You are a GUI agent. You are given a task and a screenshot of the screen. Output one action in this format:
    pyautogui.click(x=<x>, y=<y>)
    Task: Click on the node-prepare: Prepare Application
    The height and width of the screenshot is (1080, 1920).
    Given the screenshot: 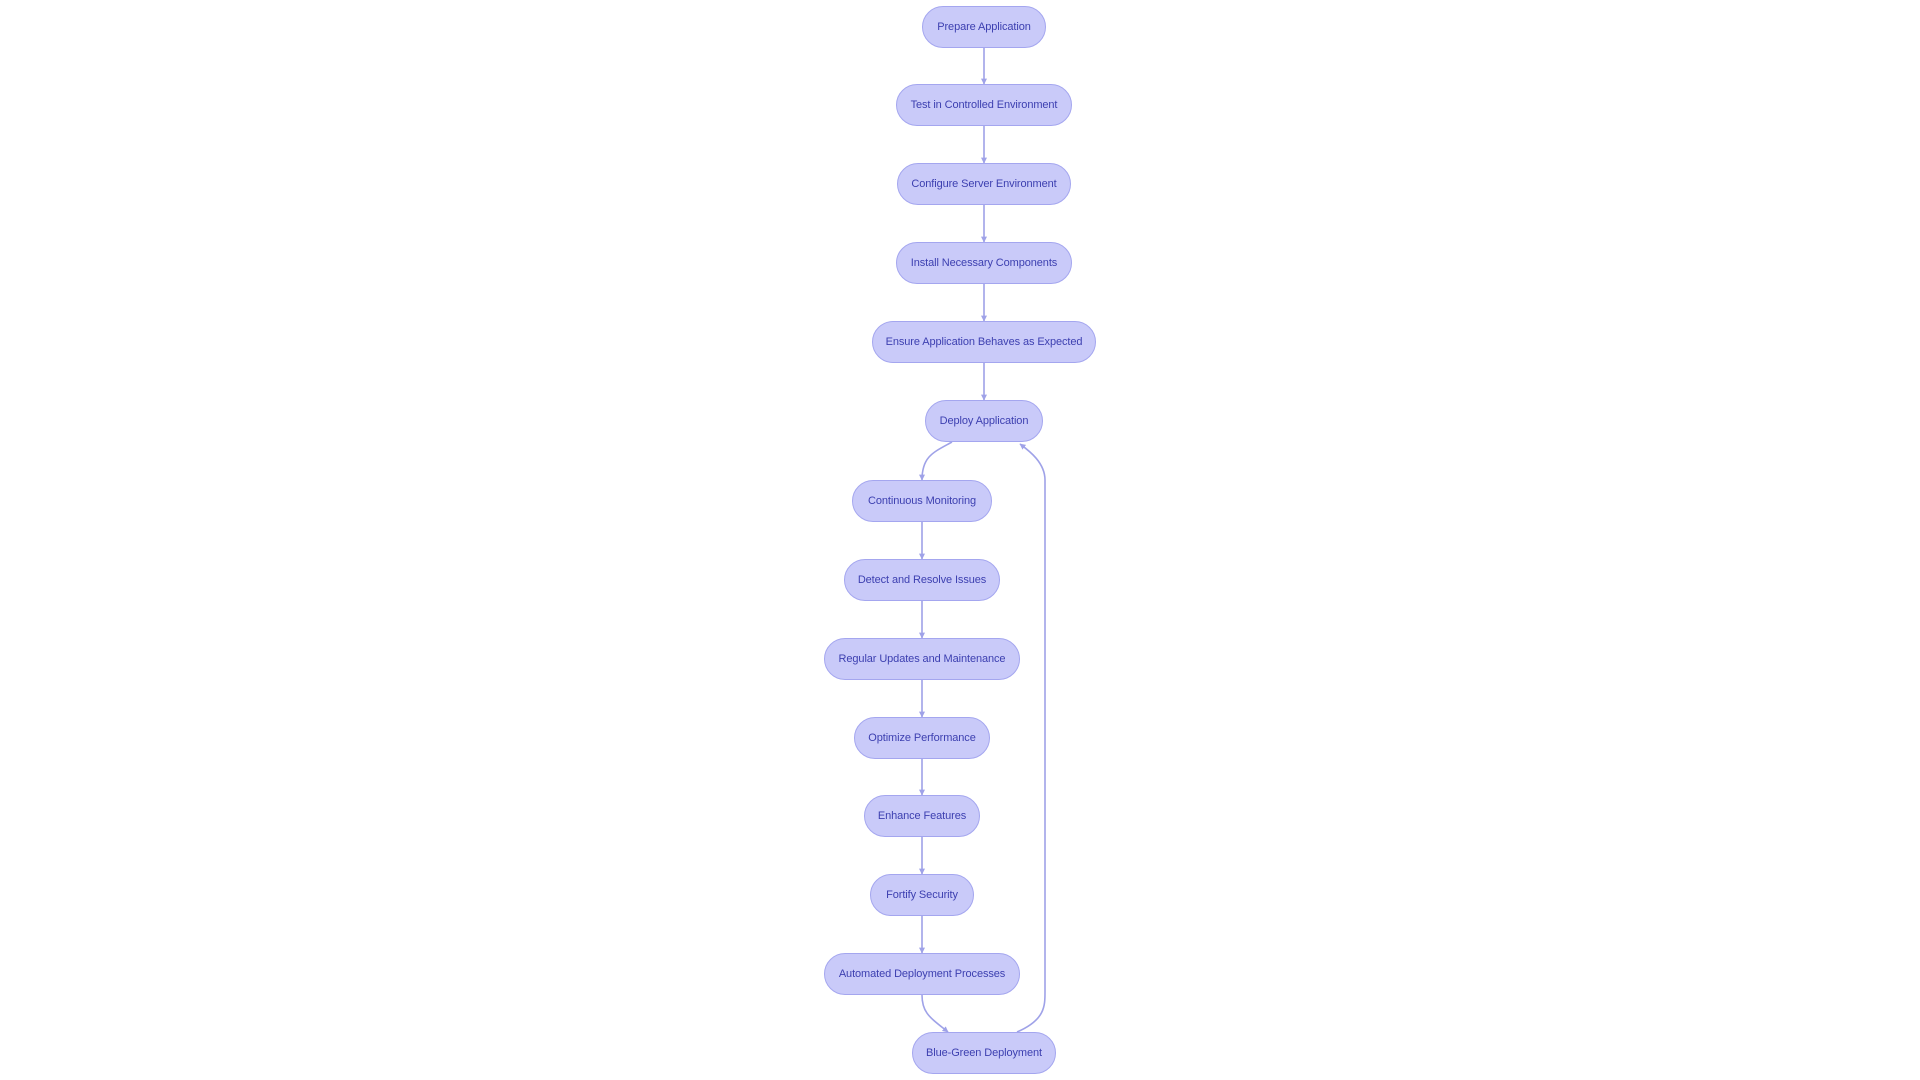 What is the action you would take?
    pyautogui.click(x=984, y=27)
    